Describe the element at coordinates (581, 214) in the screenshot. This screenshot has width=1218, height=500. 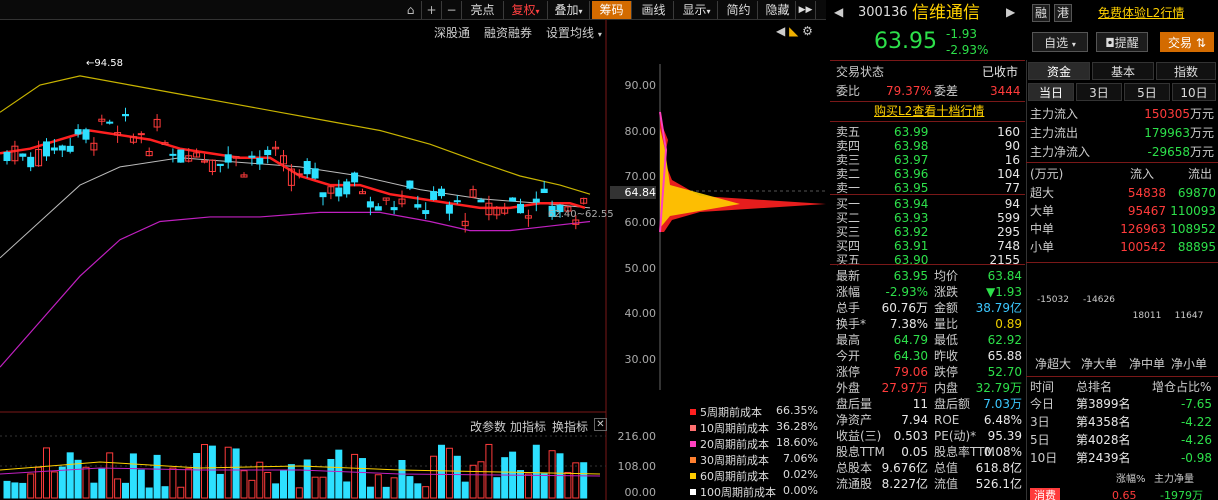
I see `price-range-tag: 62.40~62.55` at that location.